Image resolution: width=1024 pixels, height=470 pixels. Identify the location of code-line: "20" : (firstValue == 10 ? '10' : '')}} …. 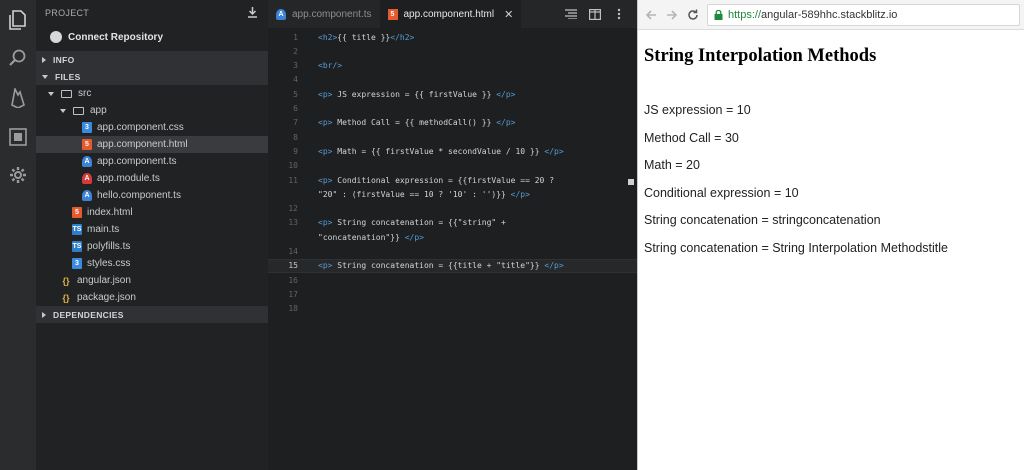
(452, 194).